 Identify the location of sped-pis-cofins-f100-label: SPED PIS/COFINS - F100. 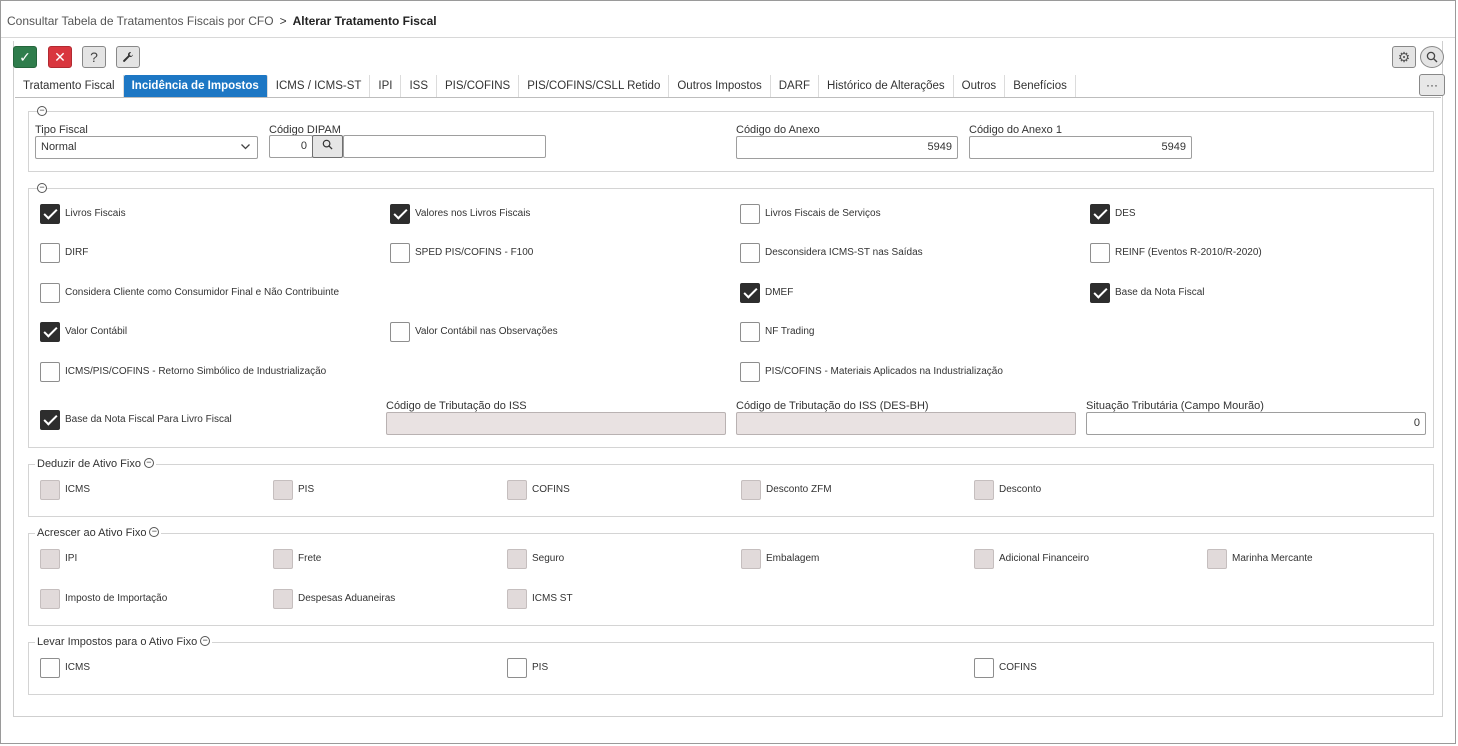
(474, 252).